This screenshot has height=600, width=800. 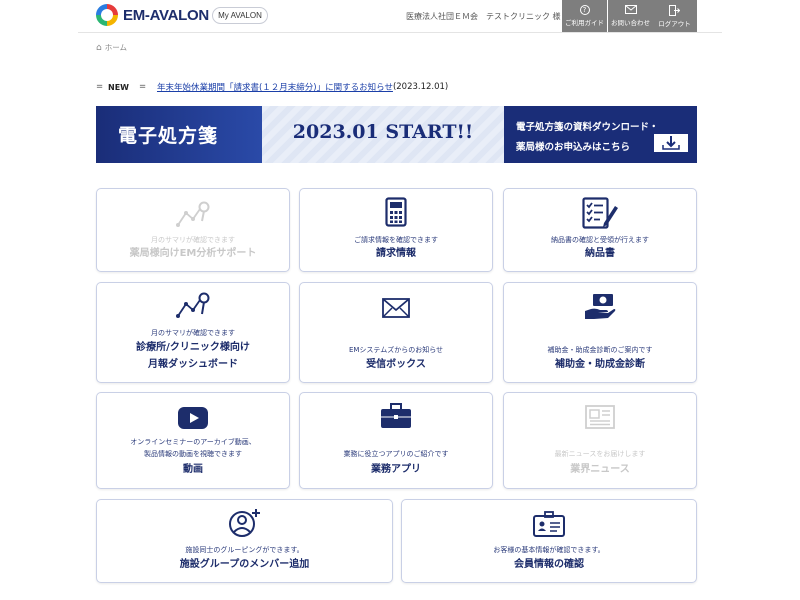 What do you see at coordinates (396, 364) in the screenshot?
I see `card-title: 受信ボックス` at bounding box center [396, 364].